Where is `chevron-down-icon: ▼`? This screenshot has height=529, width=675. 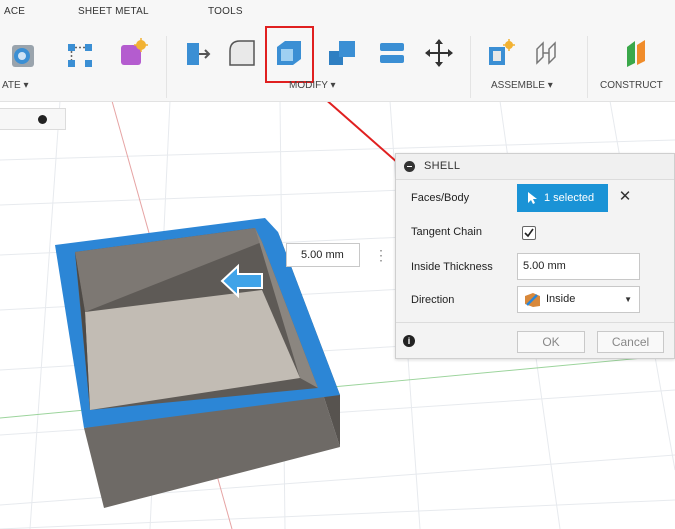
chevron-down-icon: ▼ is located at coordinates (628, 299).